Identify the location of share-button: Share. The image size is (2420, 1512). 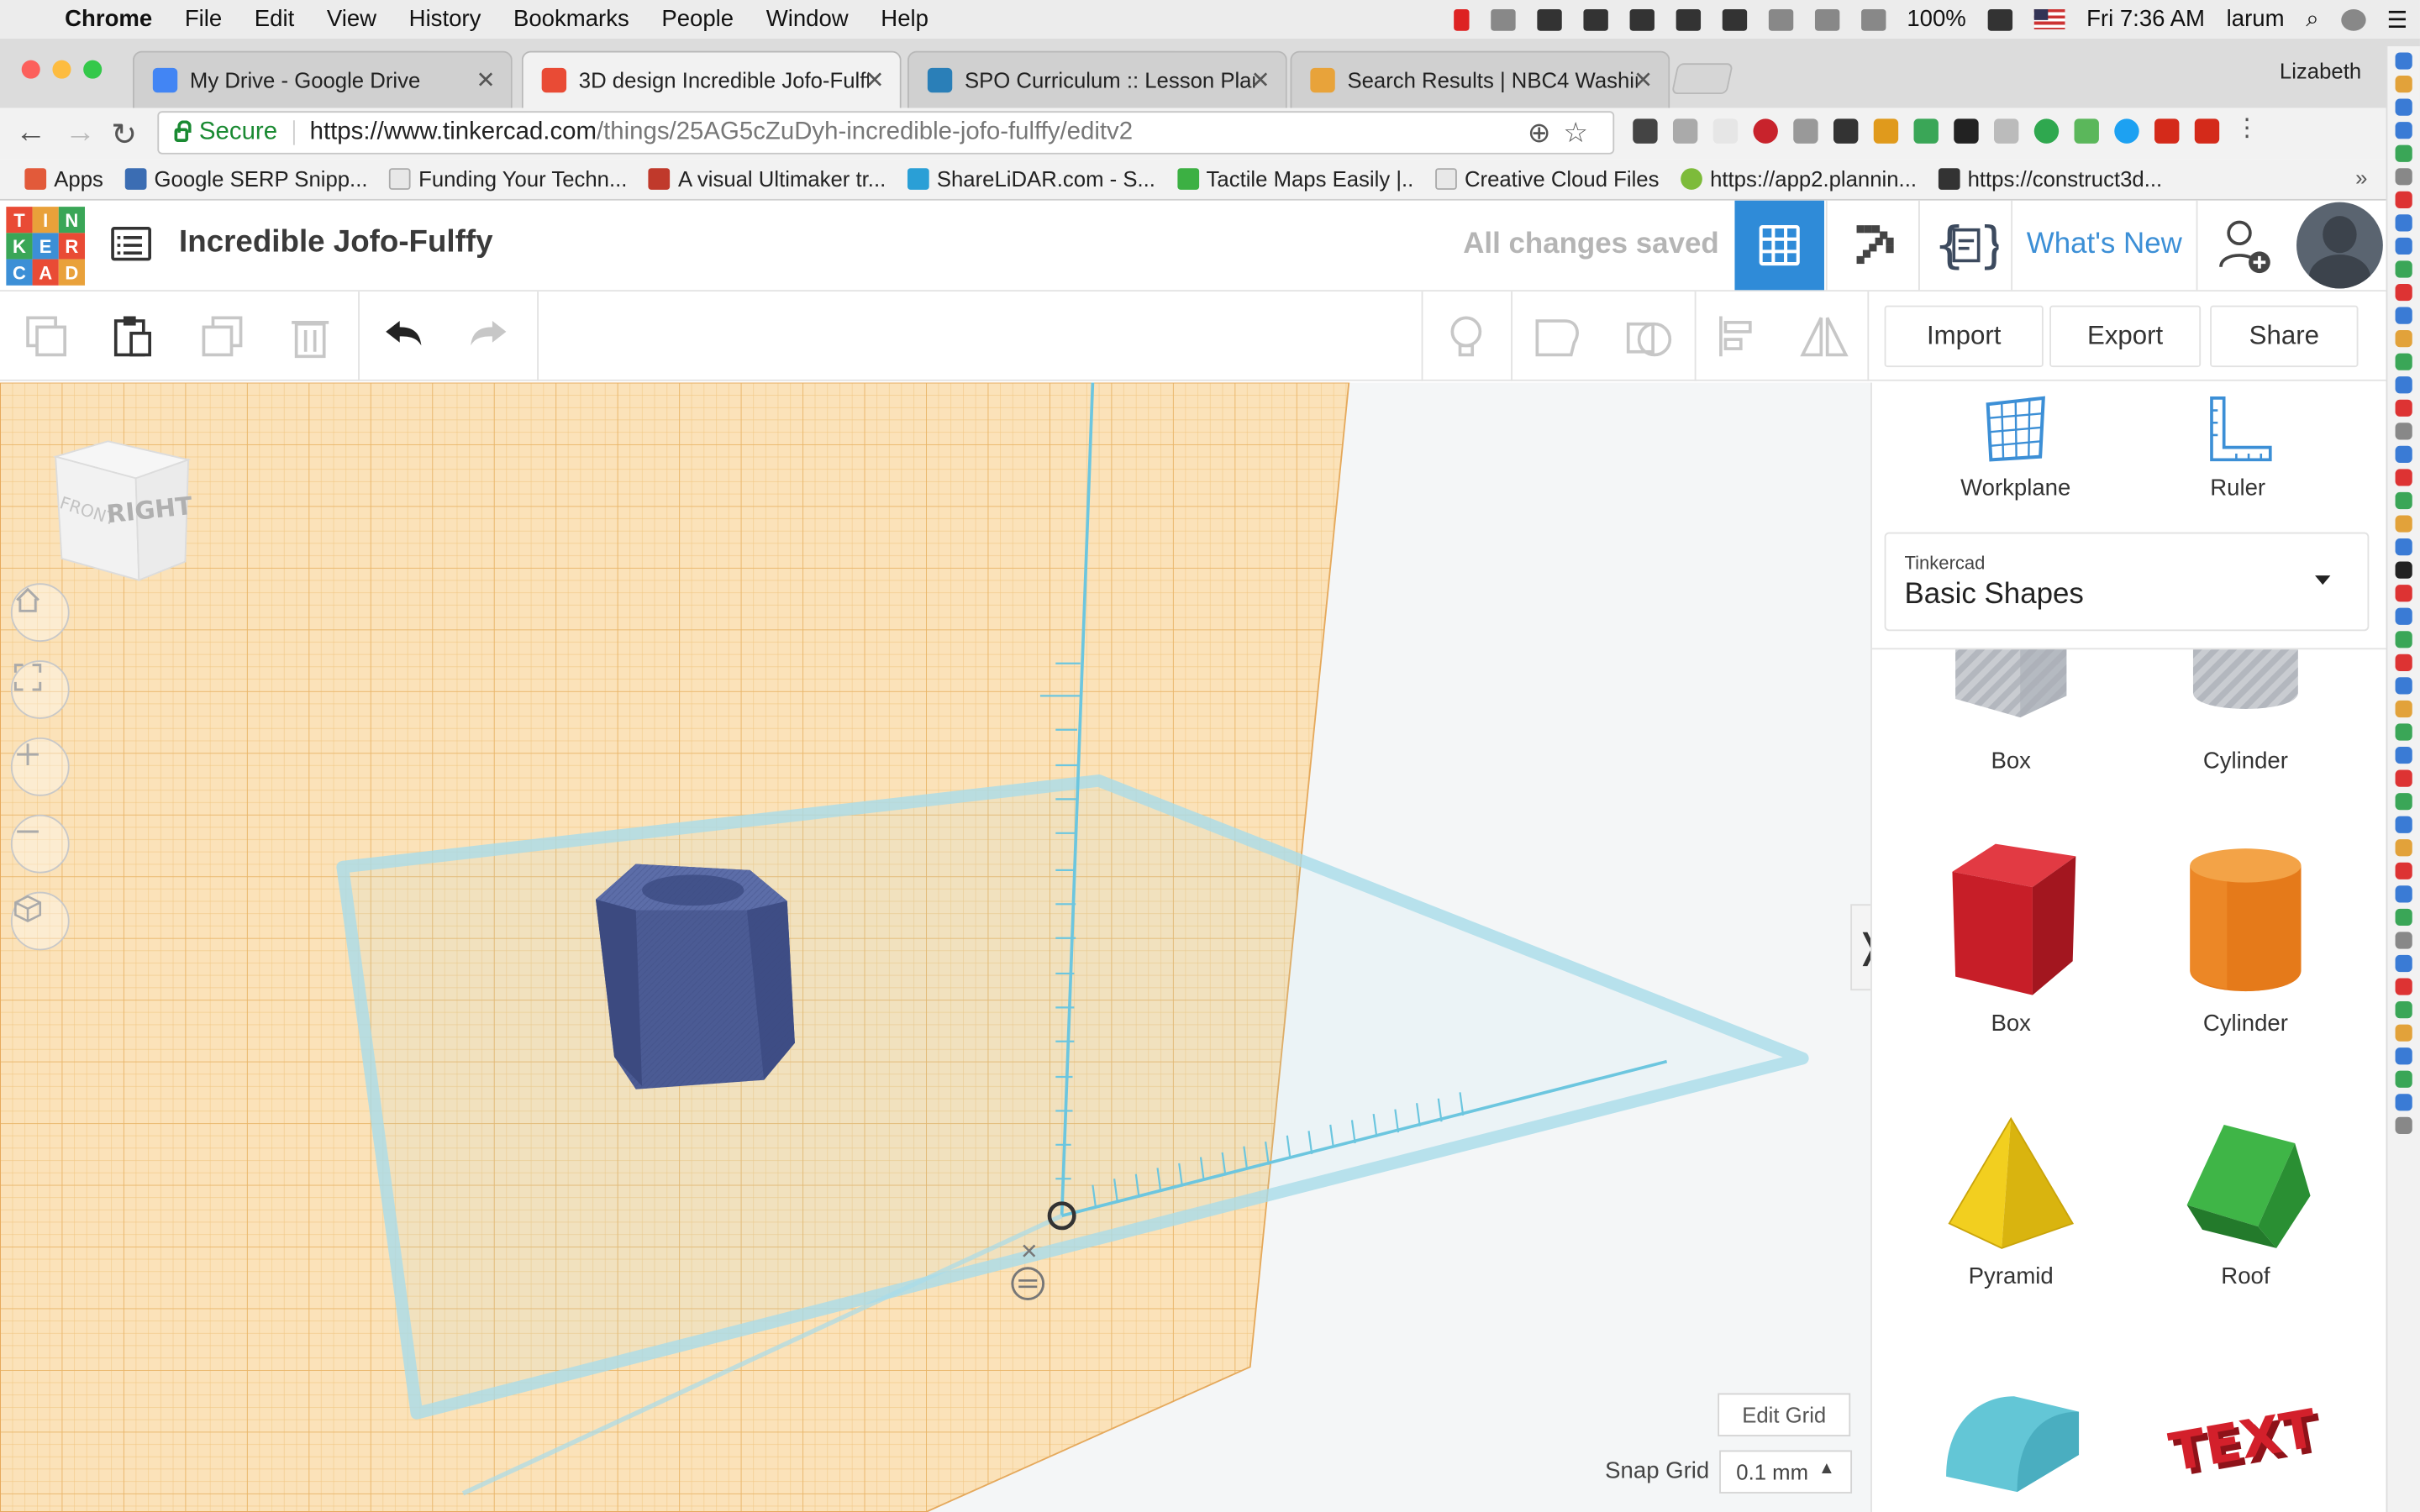
(2284, 336).